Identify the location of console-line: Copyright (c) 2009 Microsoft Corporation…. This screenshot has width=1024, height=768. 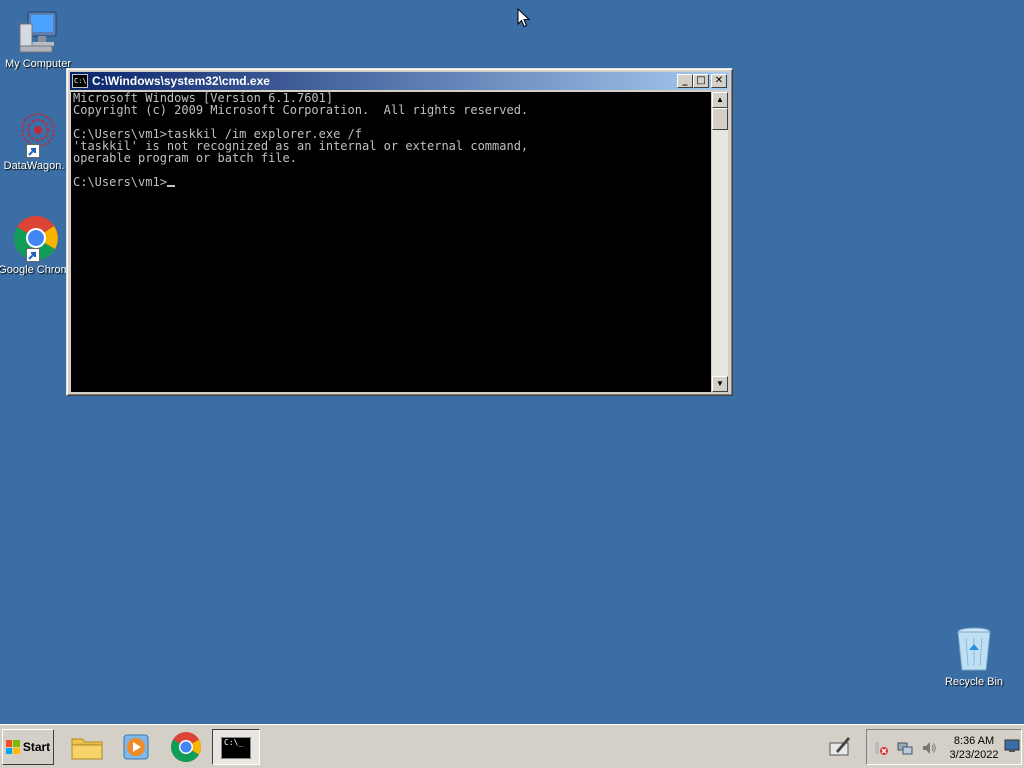
(301, 110).